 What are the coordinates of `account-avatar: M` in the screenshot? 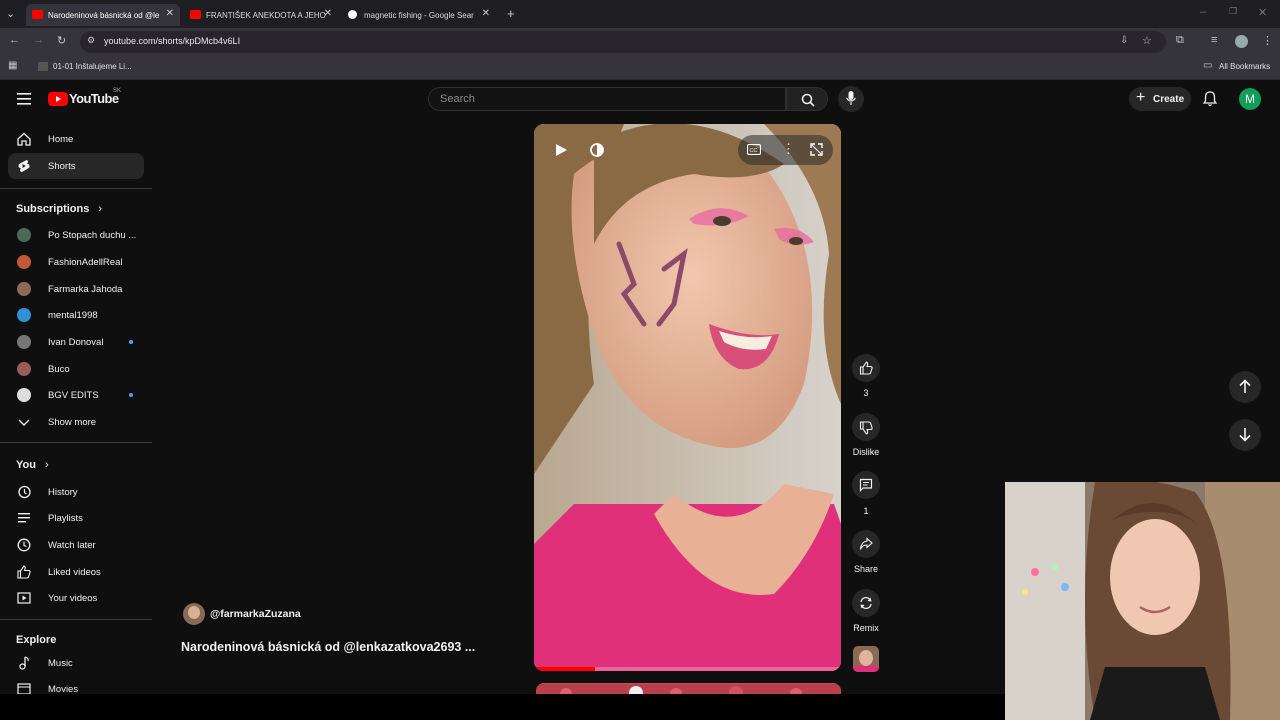 It's located at (1250, 99).